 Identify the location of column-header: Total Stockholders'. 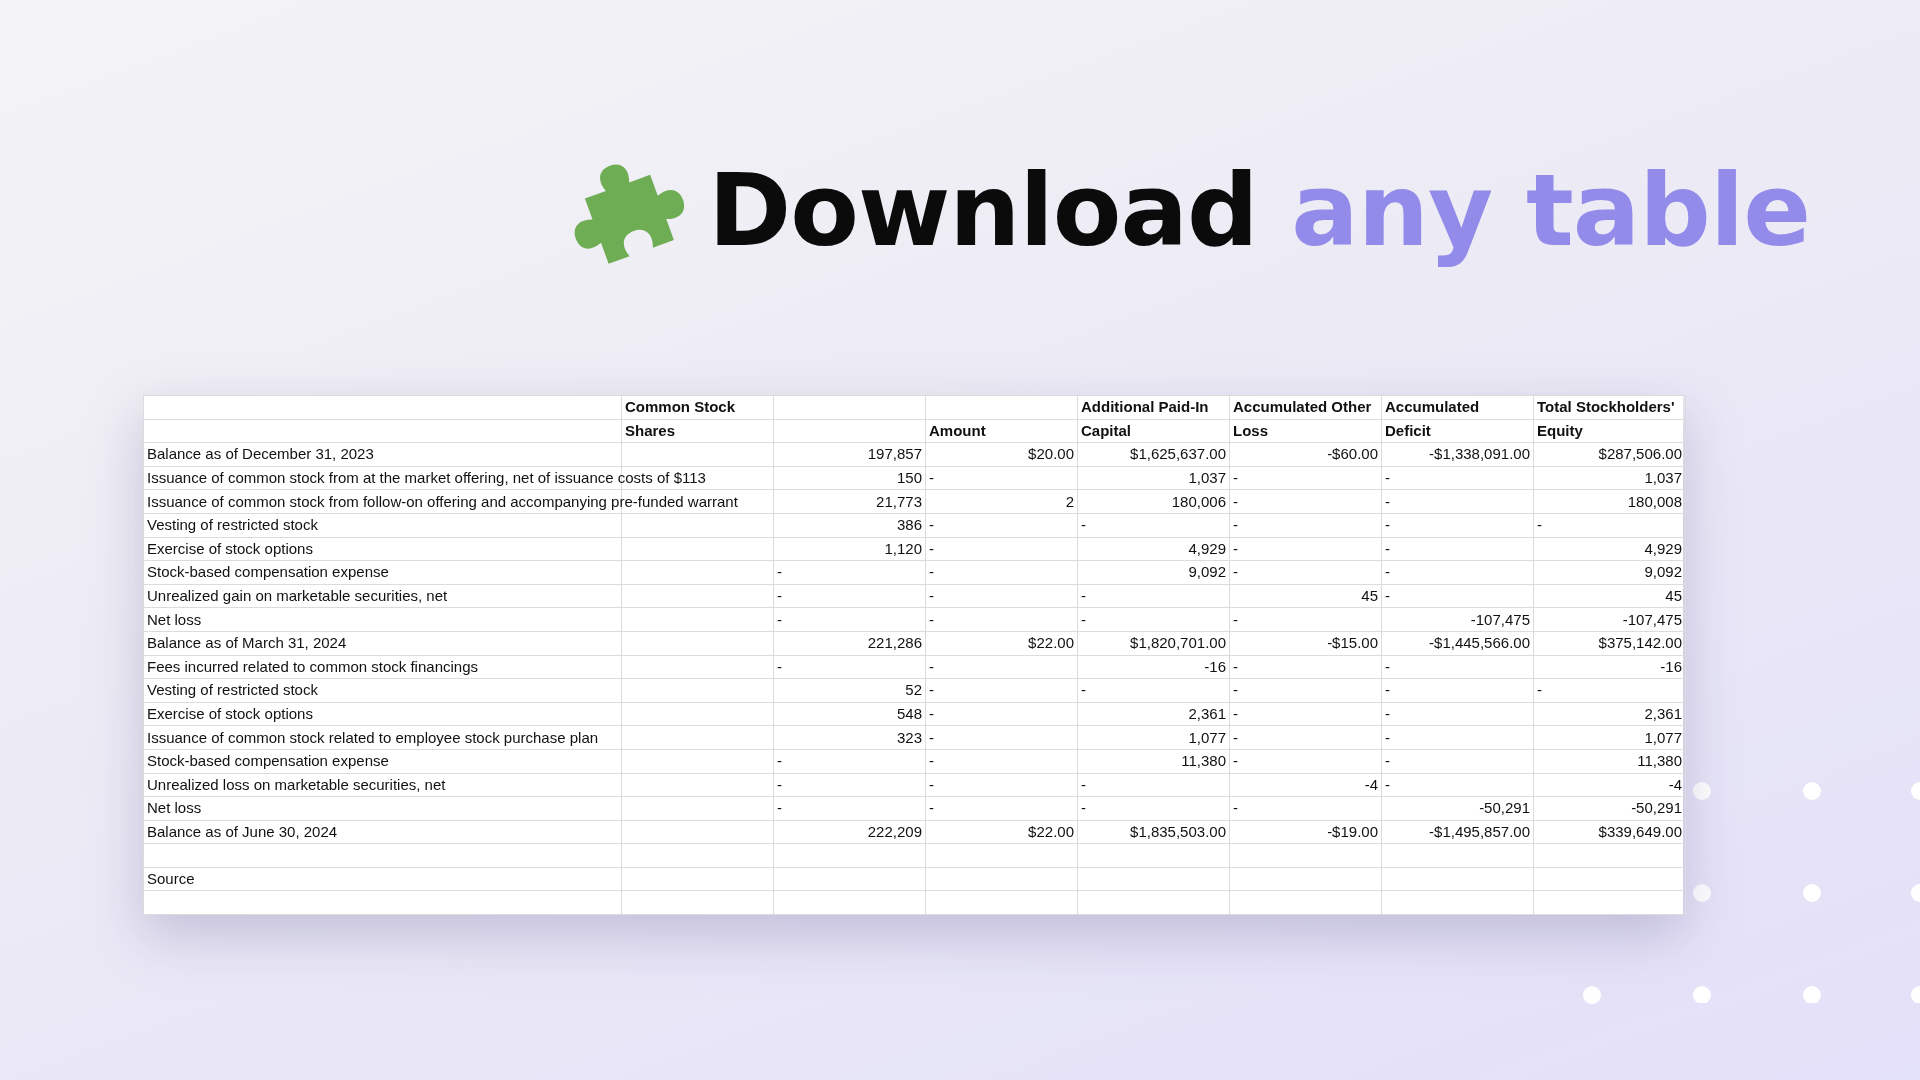
(1606, 407).